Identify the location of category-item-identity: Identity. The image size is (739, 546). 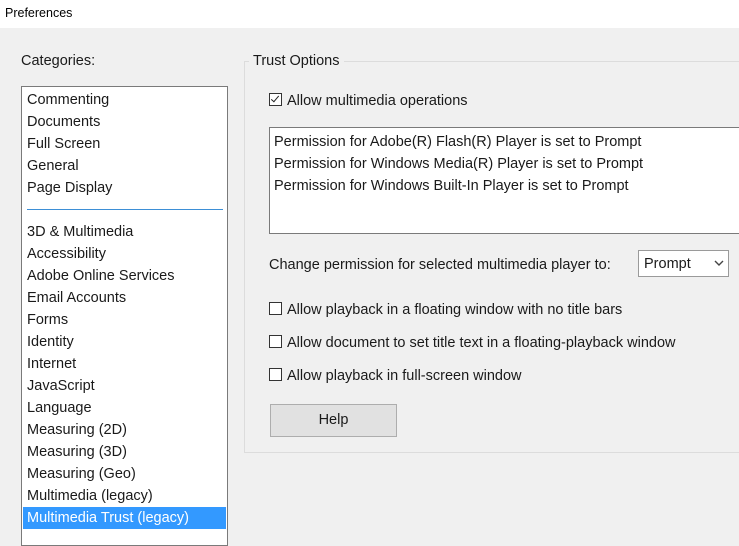
(124, 342).